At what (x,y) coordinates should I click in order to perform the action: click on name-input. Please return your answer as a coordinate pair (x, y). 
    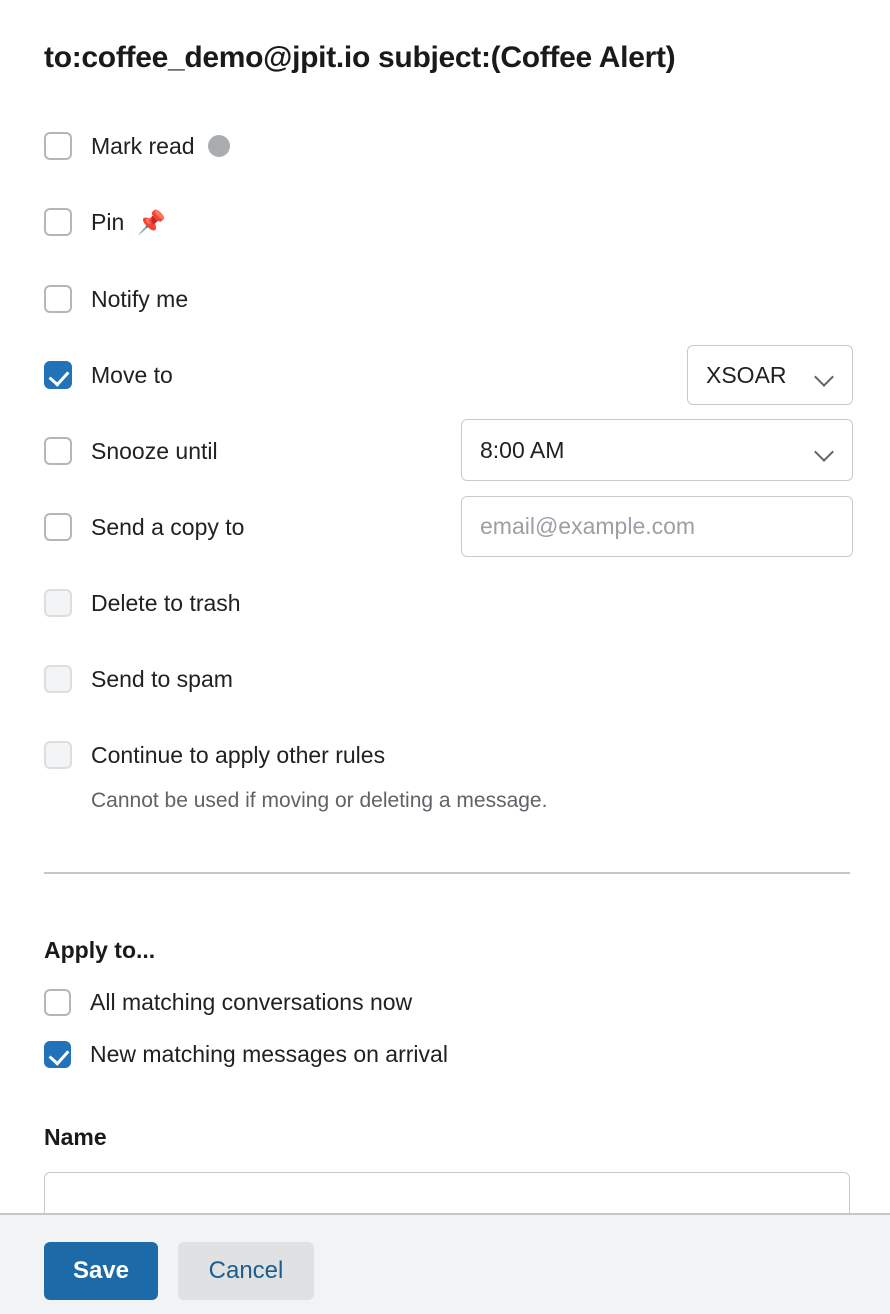
    Looking at the image, I should click on (447, 1192).